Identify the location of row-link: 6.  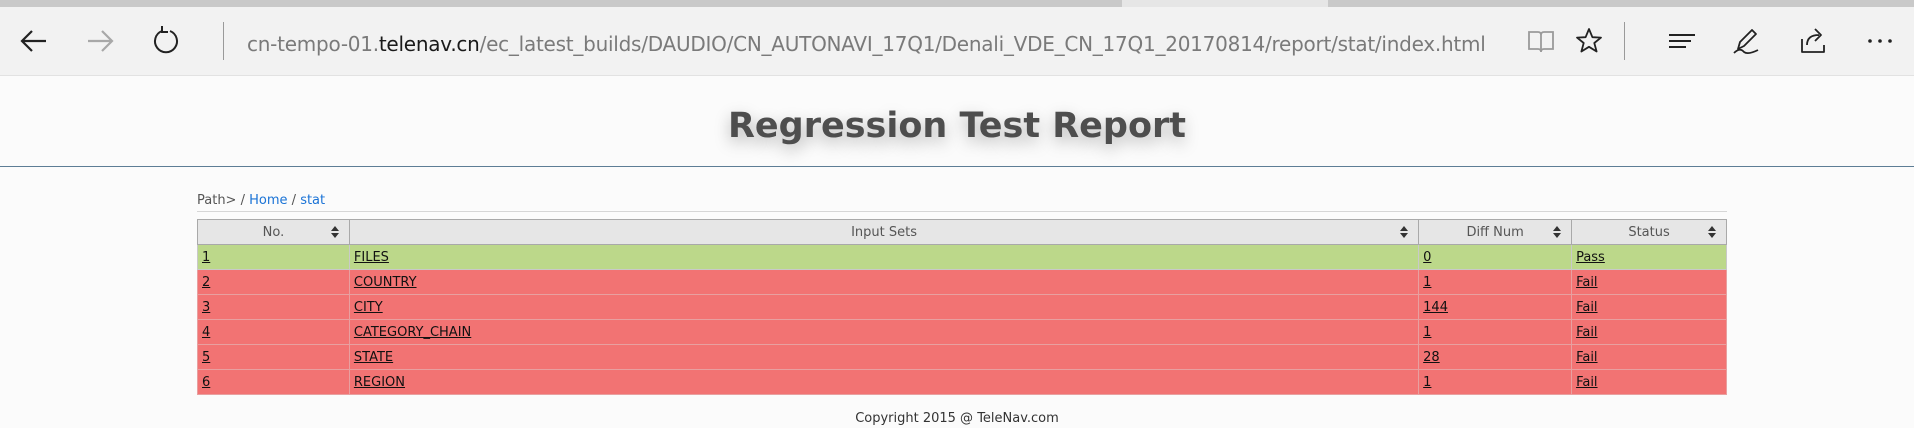
(206, 382).